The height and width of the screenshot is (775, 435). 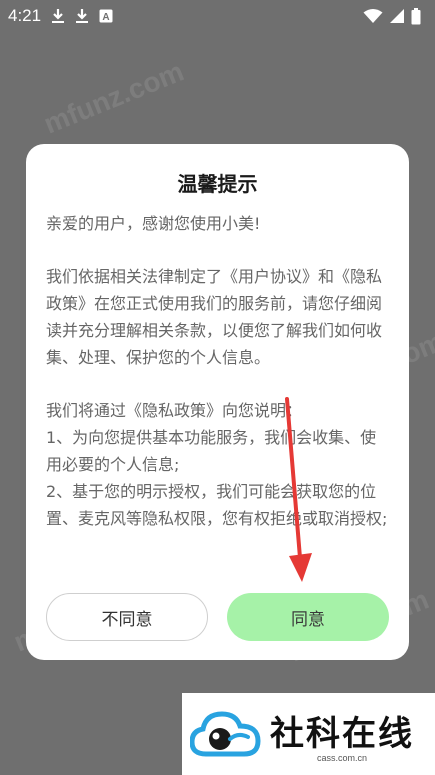 I want to click on wifi-icon, so click(x=373, y=16).